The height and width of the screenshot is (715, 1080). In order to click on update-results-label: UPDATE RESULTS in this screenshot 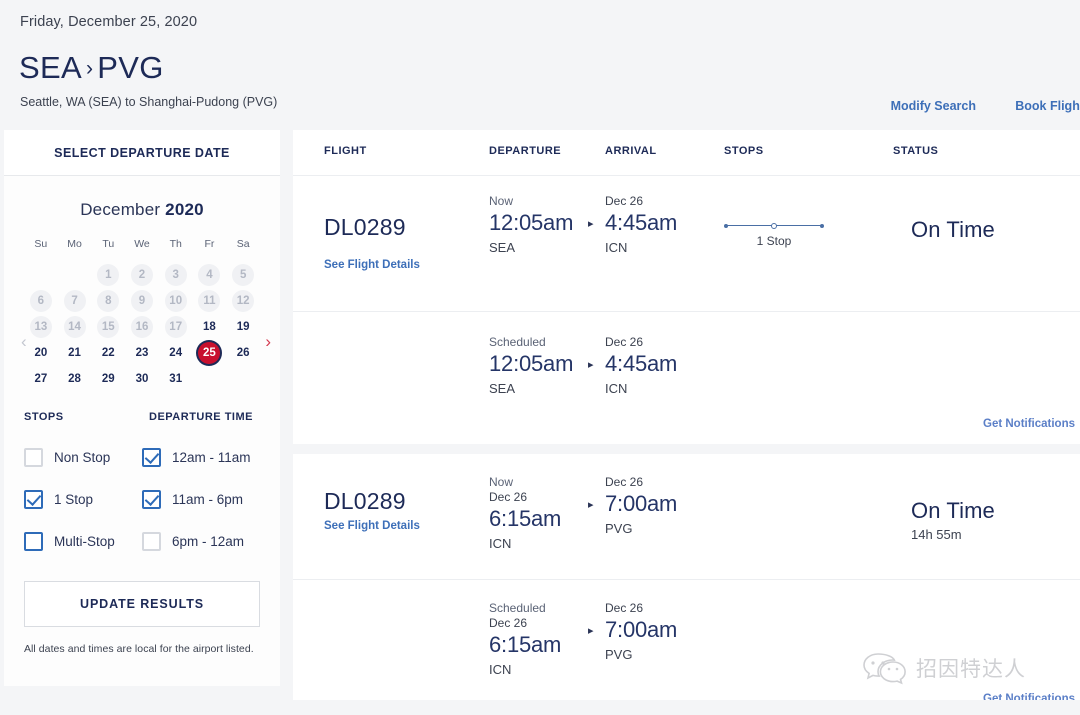, I will do `click(142, 604)`.